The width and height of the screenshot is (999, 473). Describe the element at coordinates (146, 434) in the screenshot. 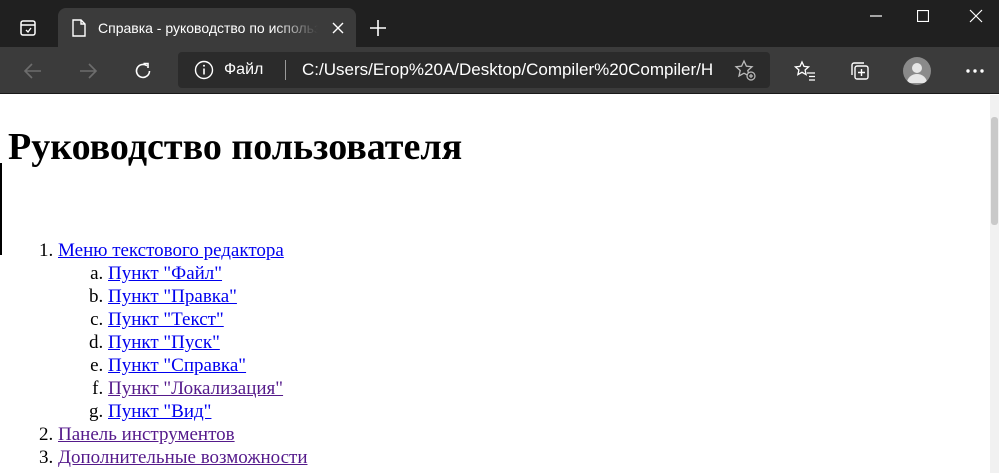

I see `toc-link-toolbar: Панель инструментов` at that location.